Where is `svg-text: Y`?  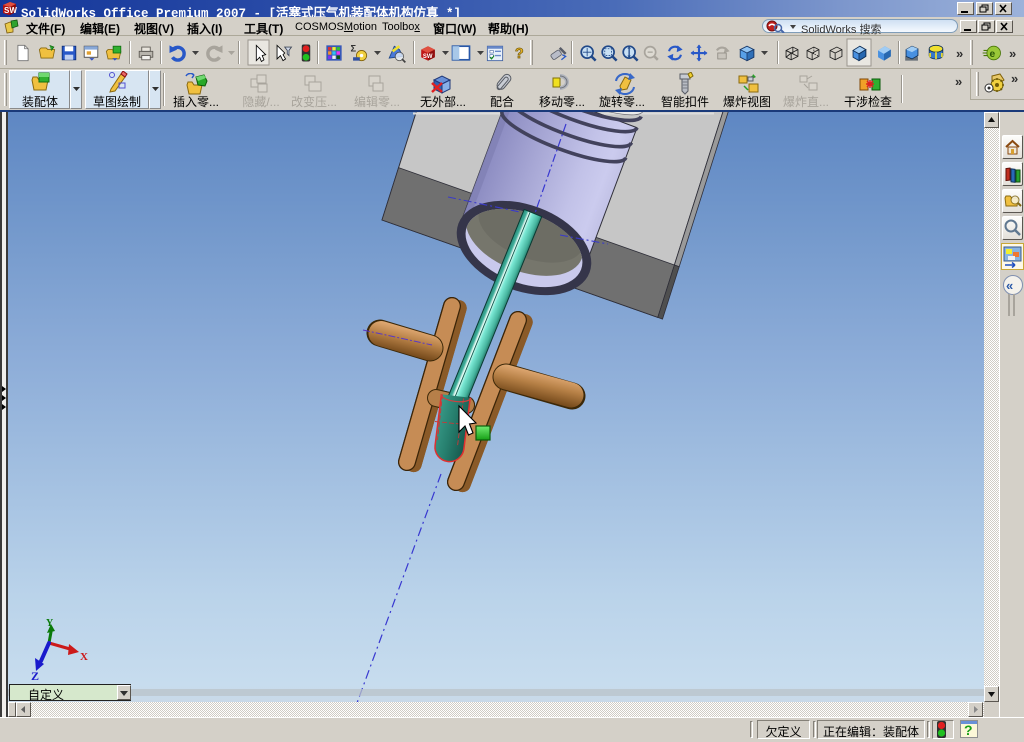 svg-text: Y is located at coordinates (50, 623).